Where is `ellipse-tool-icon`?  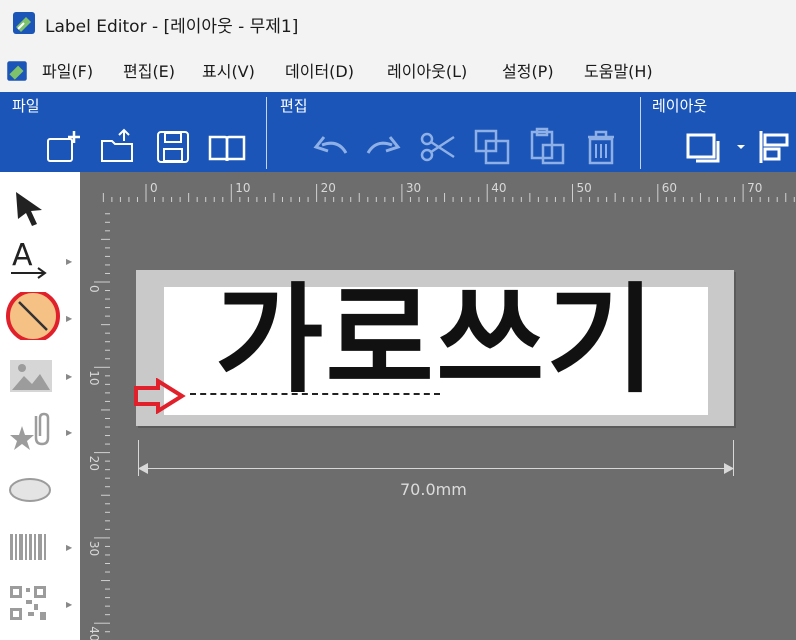
ellipse-tool-icon is located at coordinates (30, 490).